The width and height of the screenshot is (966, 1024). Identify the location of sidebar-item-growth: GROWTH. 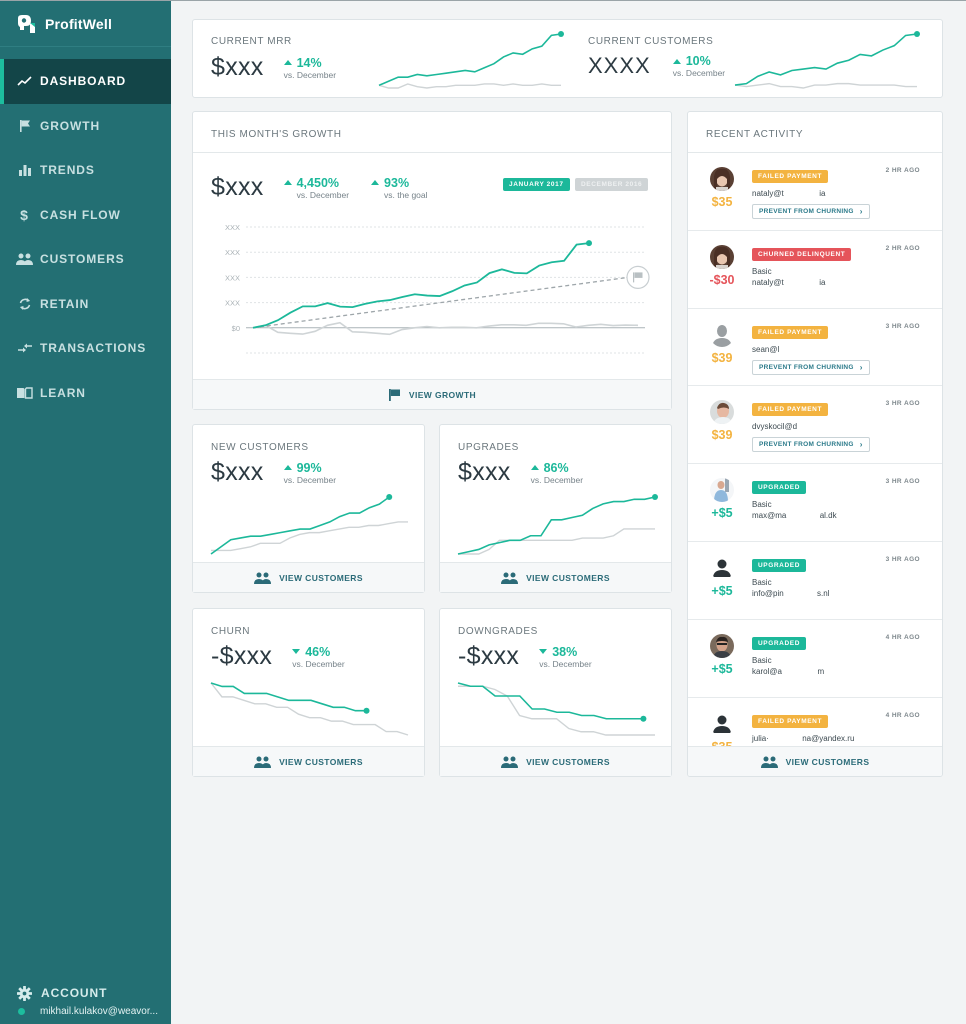
(85, 126).